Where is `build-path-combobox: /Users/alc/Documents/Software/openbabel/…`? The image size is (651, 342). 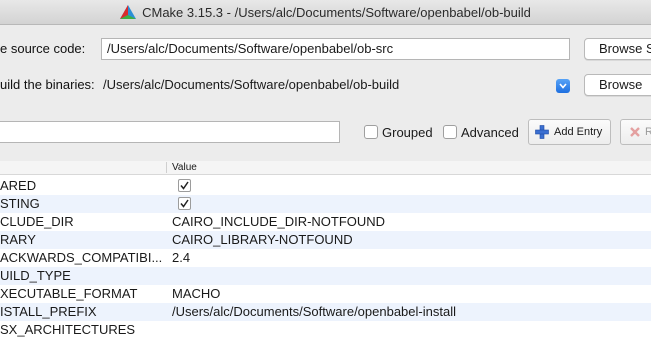 build-path-combobox: /Users/alc/Documents/Software/openbabel/… is located at coordinates (326, 85).